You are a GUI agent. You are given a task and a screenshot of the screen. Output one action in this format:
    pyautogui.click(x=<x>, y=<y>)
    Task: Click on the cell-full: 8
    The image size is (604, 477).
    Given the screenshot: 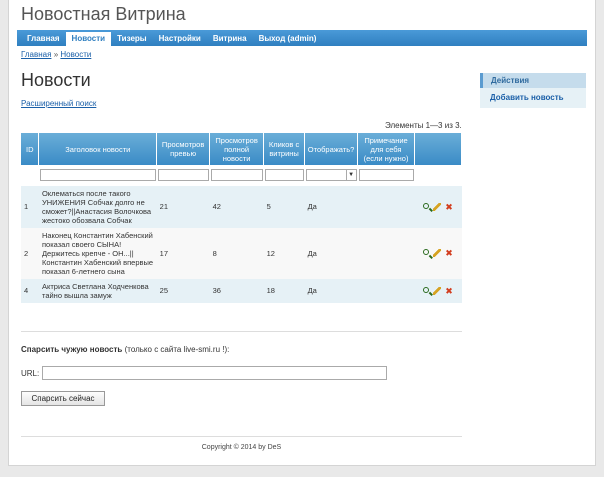 What is the action you would take?
    pyautogui.click(x=236, y=253)
    